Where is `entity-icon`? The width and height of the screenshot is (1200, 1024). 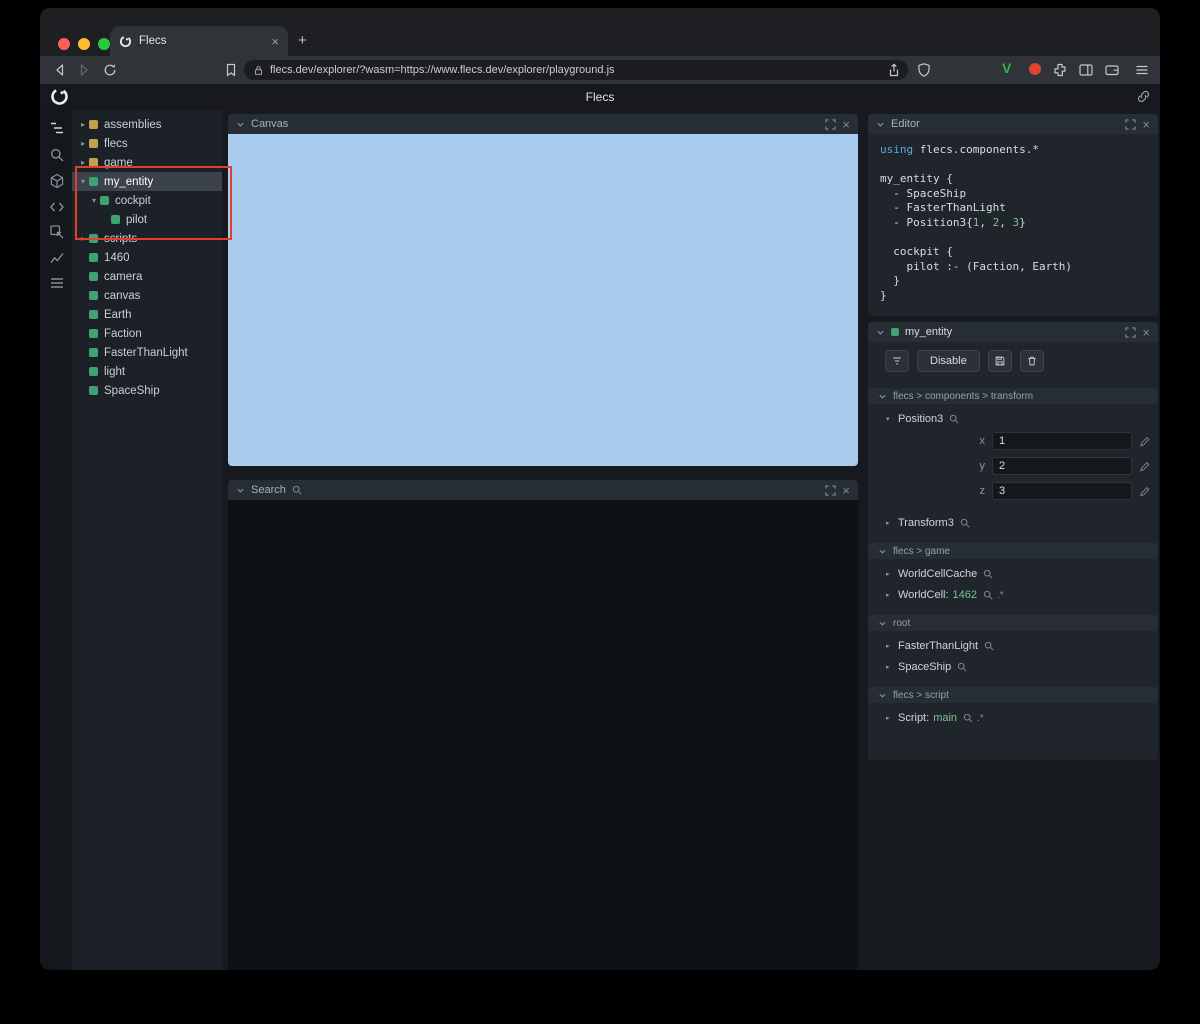 entity-icon is located at coordinates (93, 314).